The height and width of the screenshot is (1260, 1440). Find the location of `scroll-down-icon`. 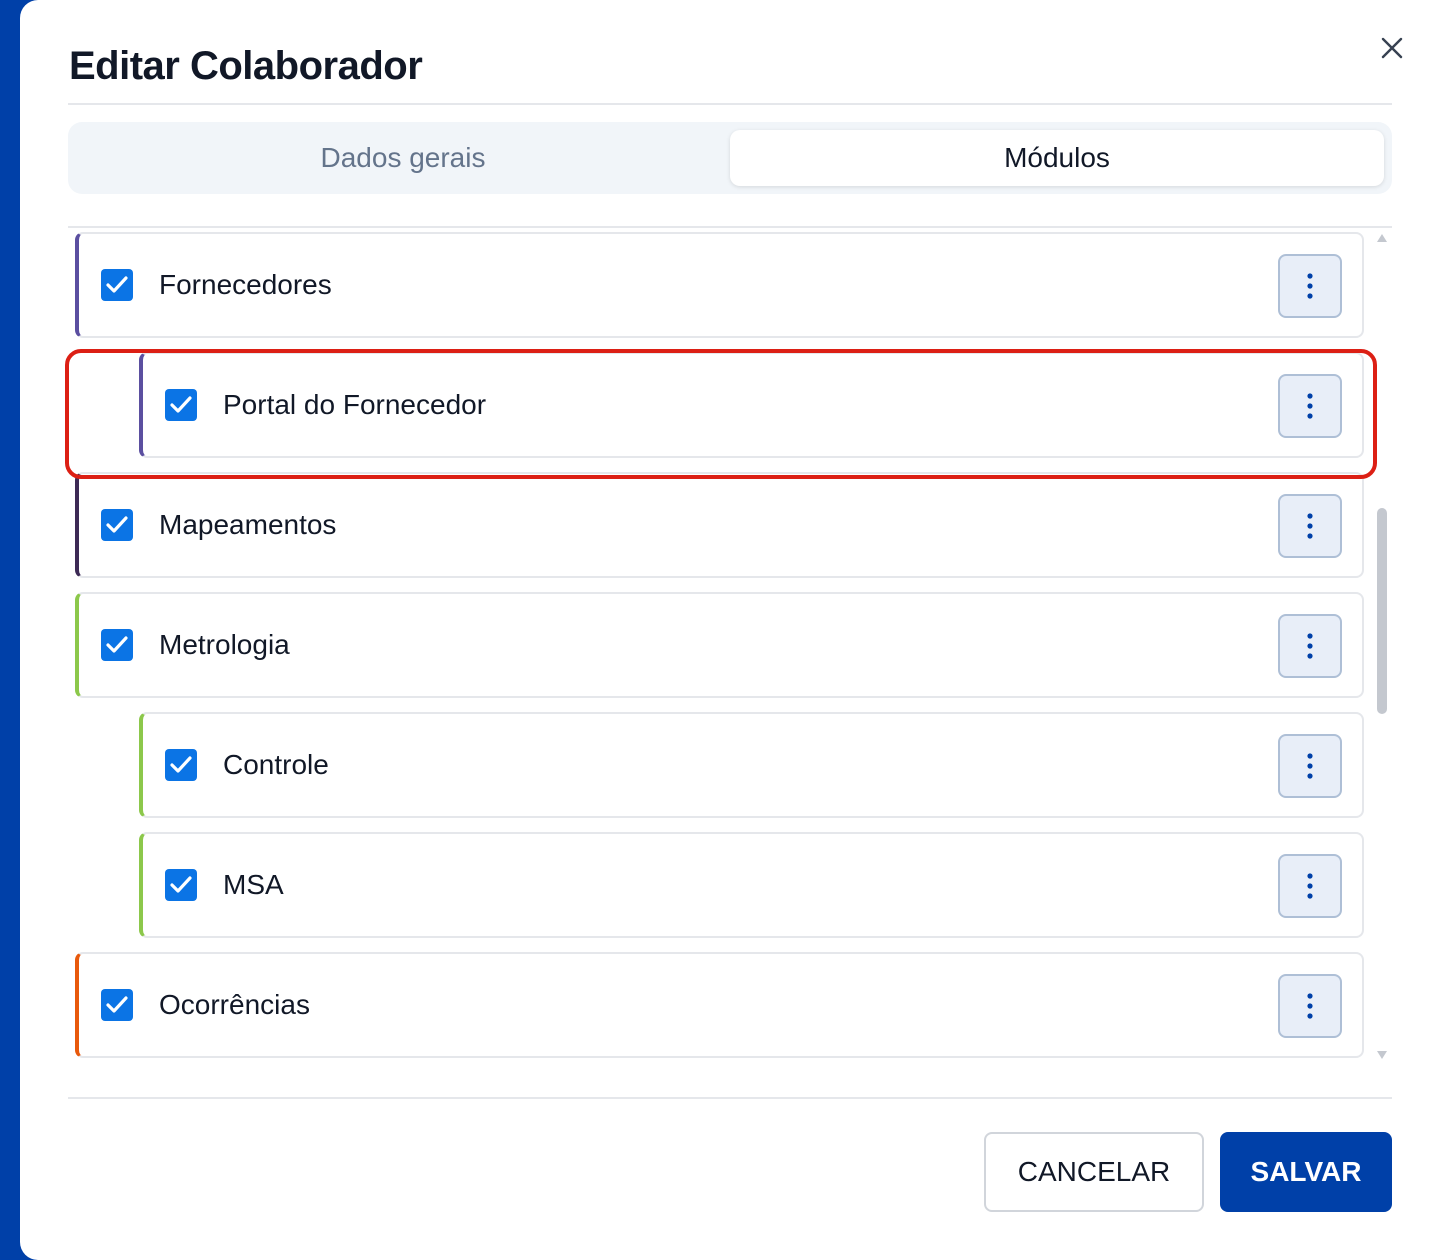

scroll-down-icon is located at coordinates (1382, 1055).